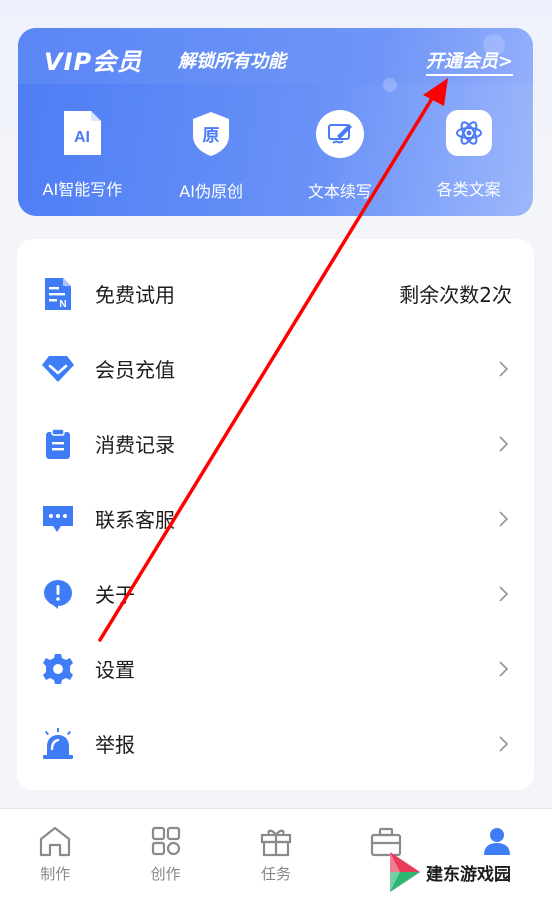 The image size is (552, 897). Describe the element at coordinates (55, 841) in the screenshot. I see `home-icon` at that location.